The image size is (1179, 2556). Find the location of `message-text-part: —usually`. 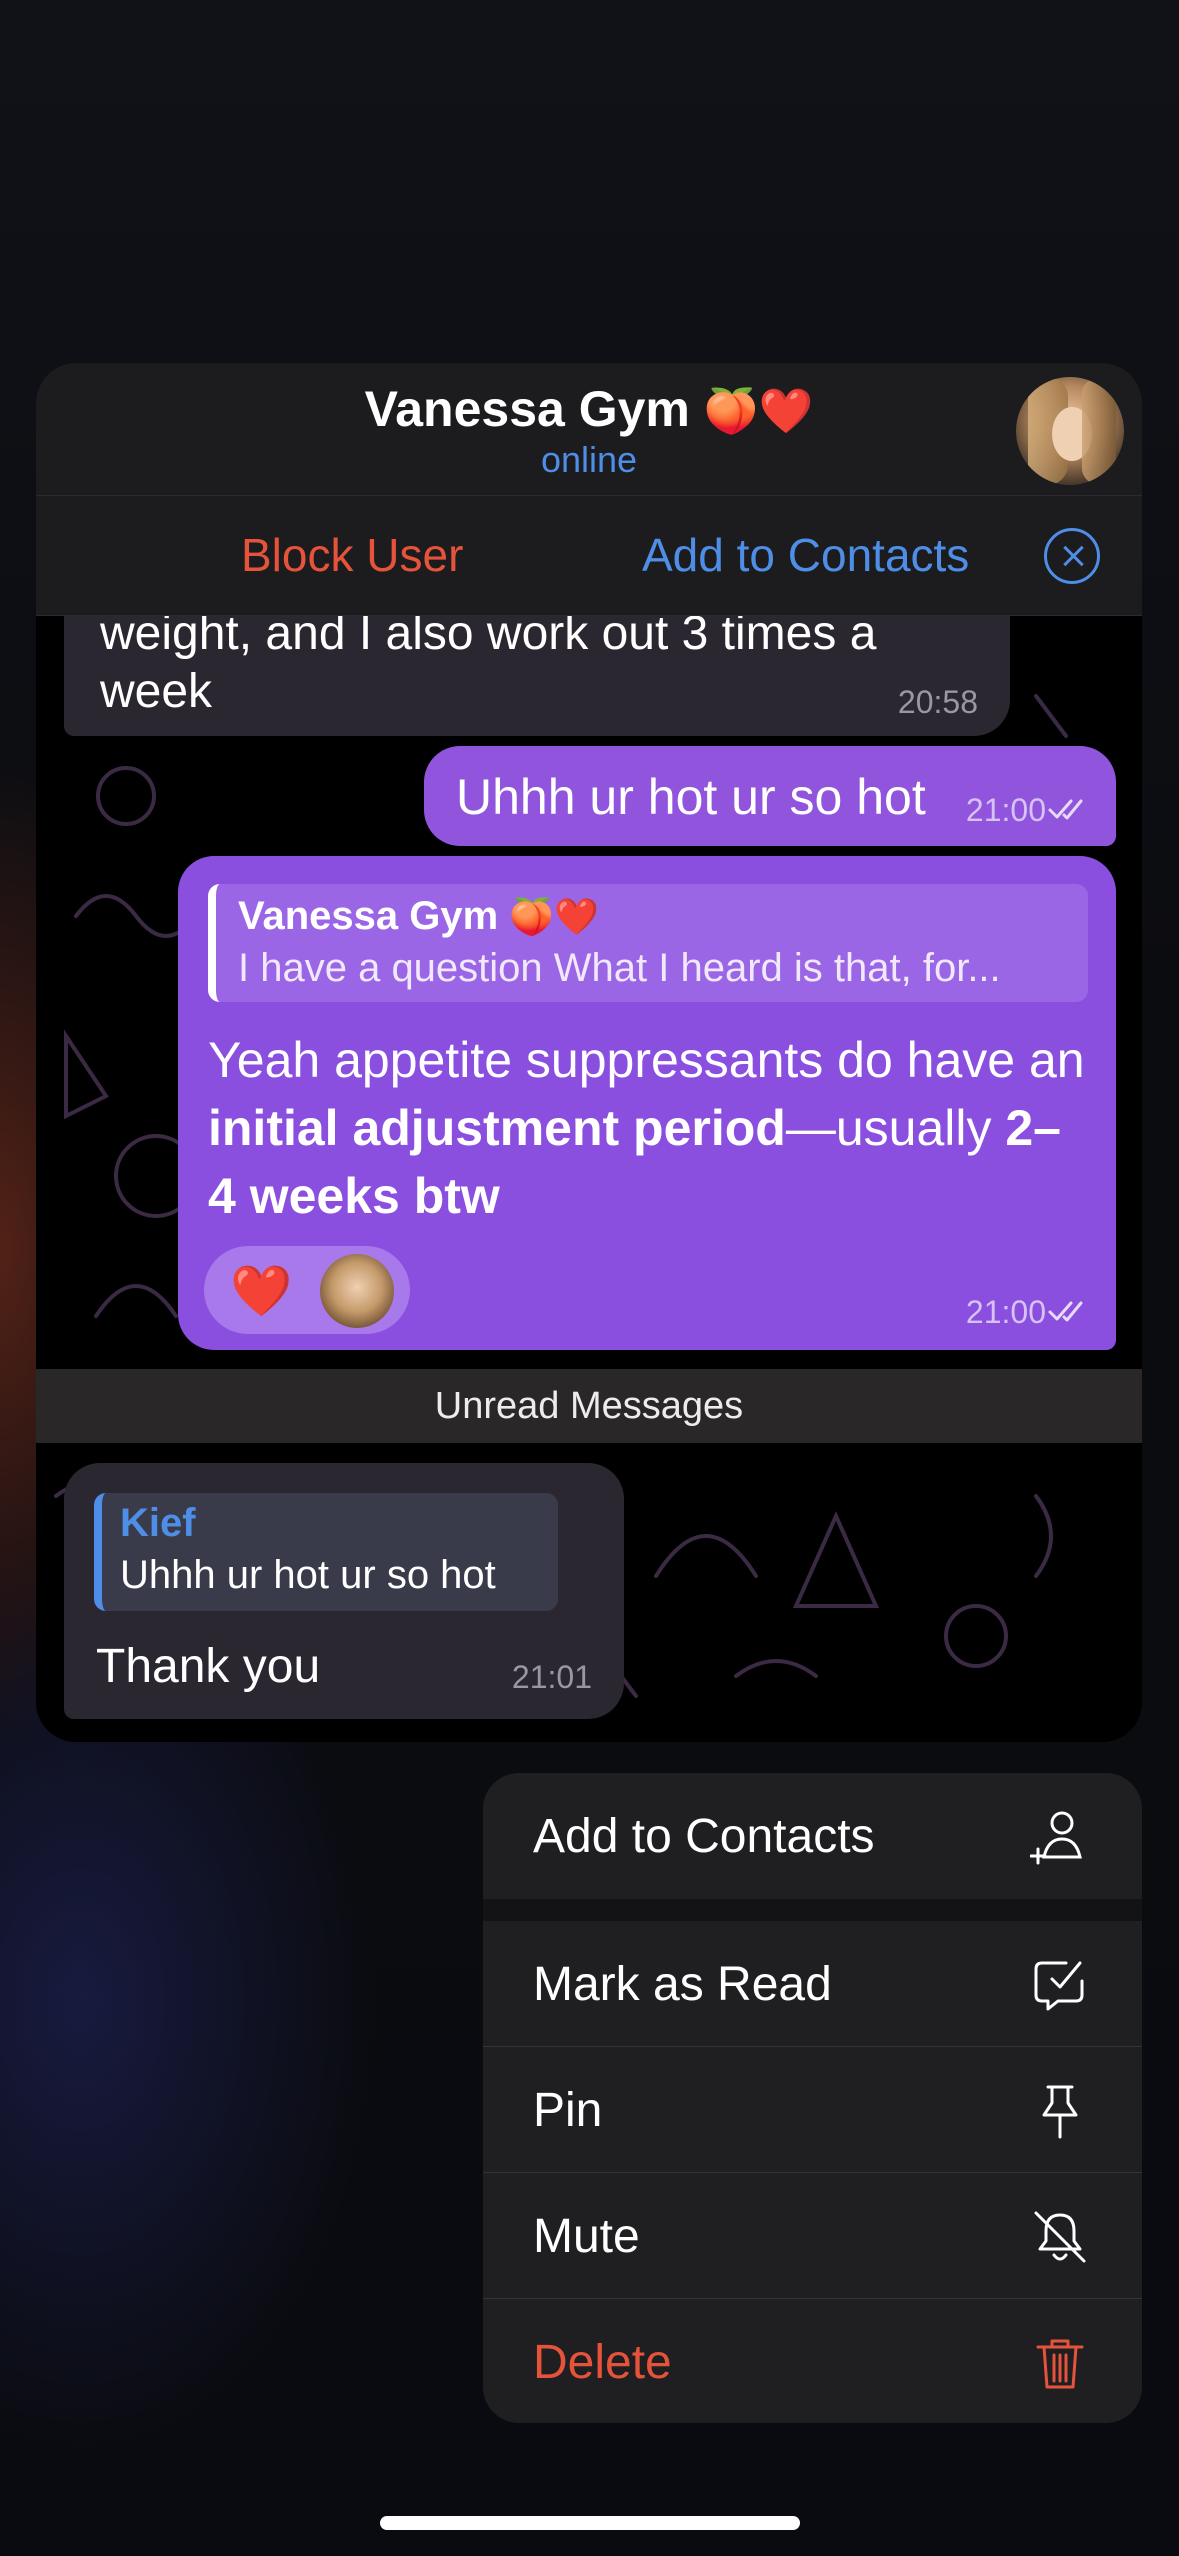

message-text-part: —usually is located at coordinates (895, 1128).